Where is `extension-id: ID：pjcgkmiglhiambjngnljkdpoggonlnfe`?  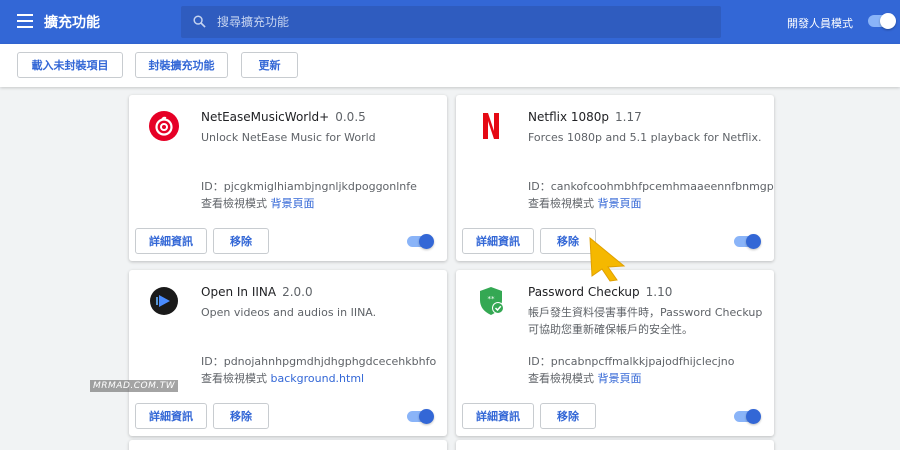
extension-id: ID：pjcgkmiglhiambjngnljkdpoggonlnfe is located at coordinates (309, 186).